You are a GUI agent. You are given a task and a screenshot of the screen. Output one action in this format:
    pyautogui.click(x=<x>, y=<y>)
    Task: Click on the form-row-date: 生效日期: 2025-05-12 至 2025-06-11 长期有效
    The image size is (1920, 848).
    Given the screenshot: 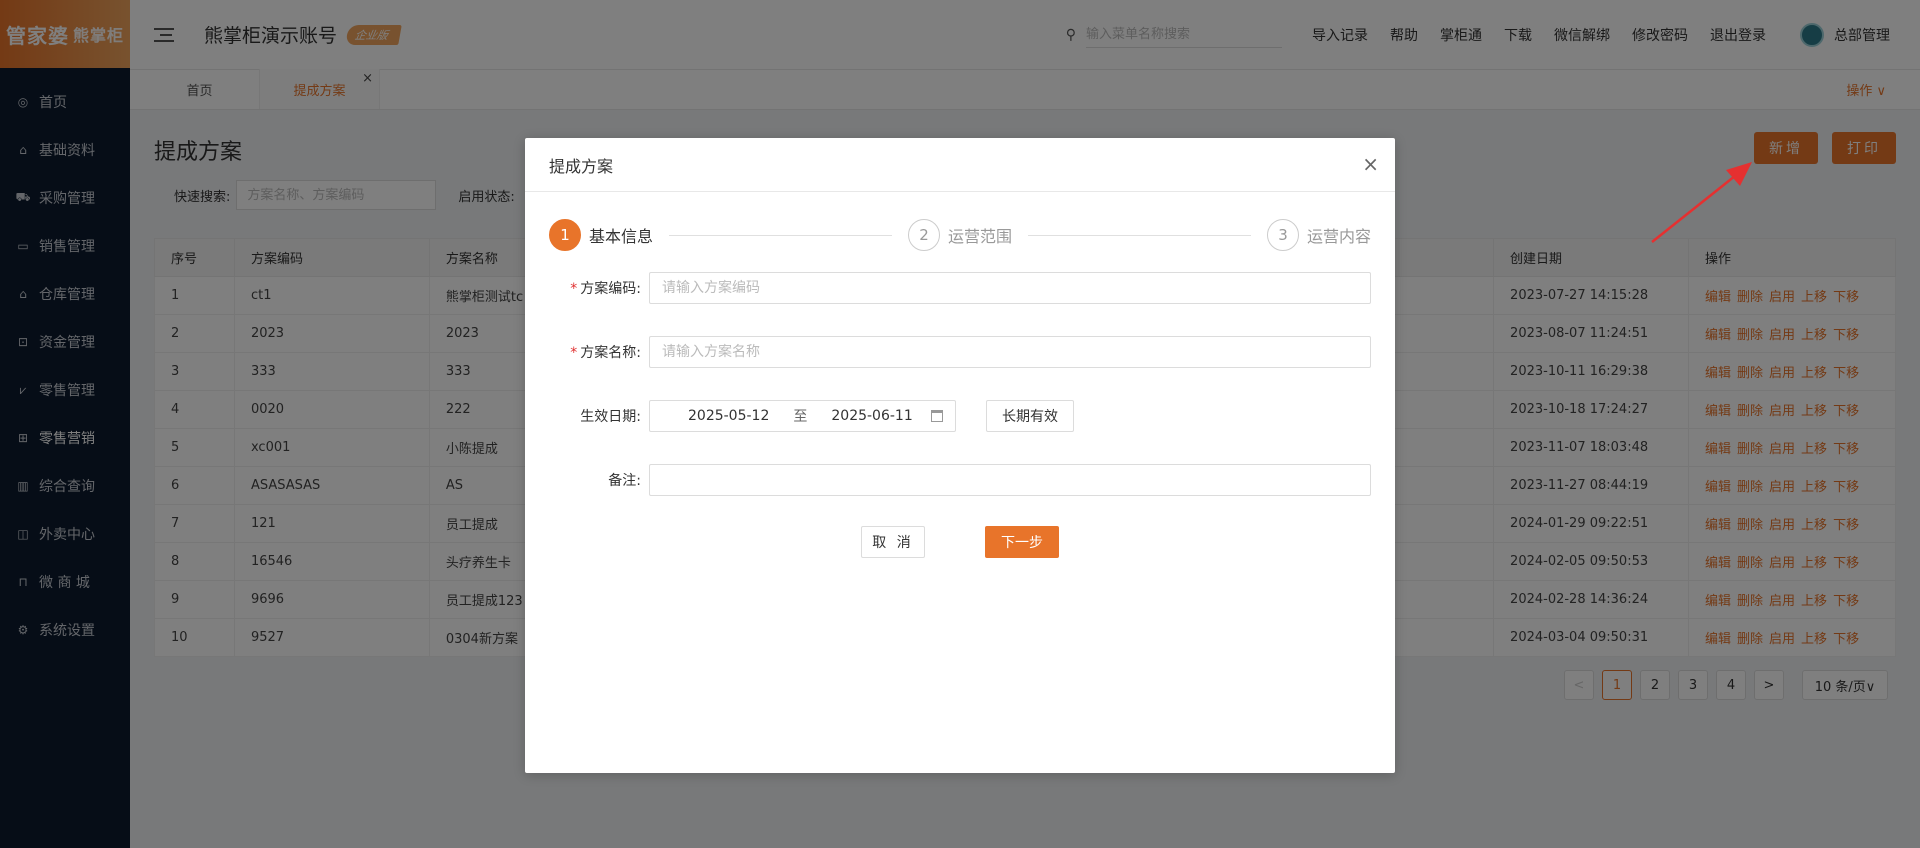 What is the action you would take?
    pyautogui.click(x=960, y=416)
    